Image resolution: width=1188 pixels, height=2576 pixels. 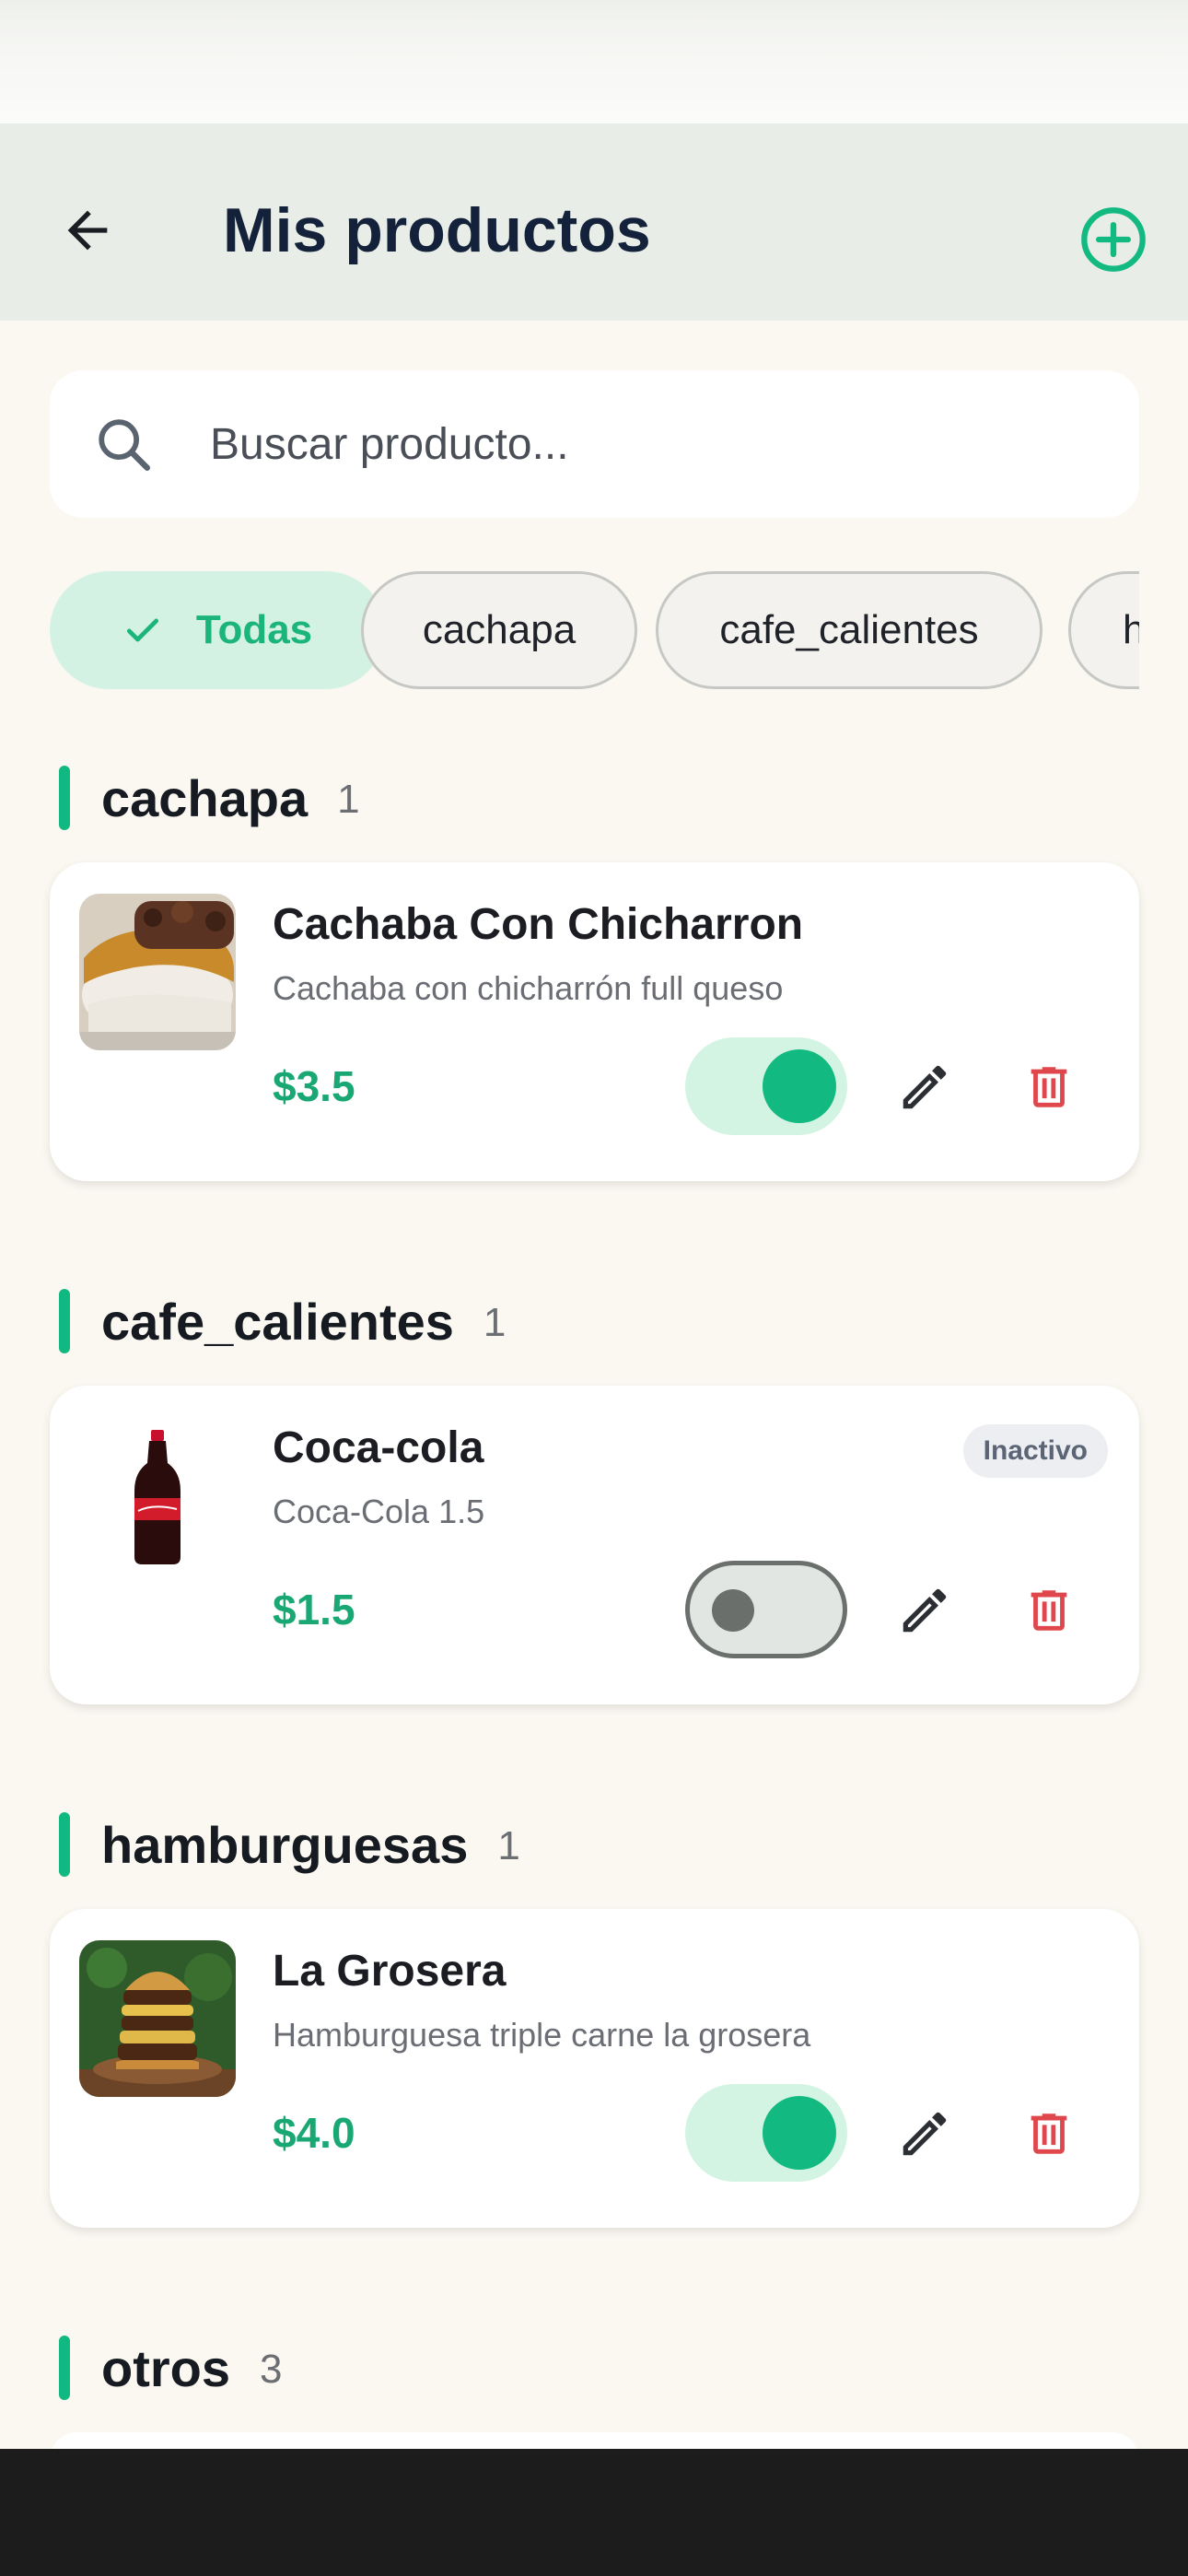 What do you see at coordinates (205, 797) in the screenshot?
I see `section-title: cachapa` at bounding box center [205, 797].